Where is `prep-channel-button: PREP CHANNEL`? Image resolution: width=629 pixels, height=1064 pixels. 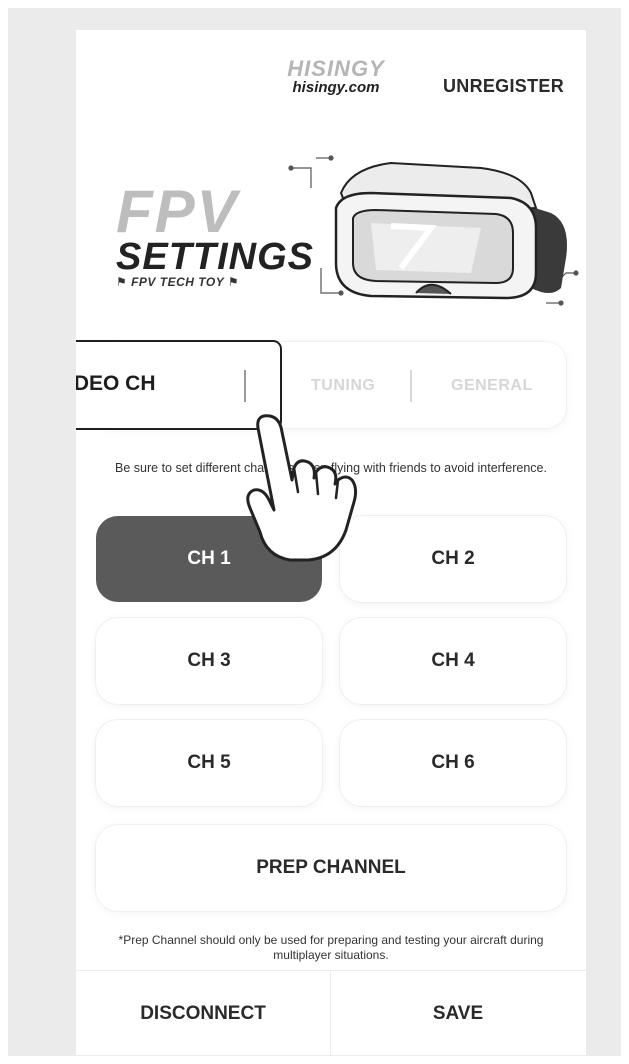
prep-channel-button: PREP CHANNEL is located at coordinates (331, 868).